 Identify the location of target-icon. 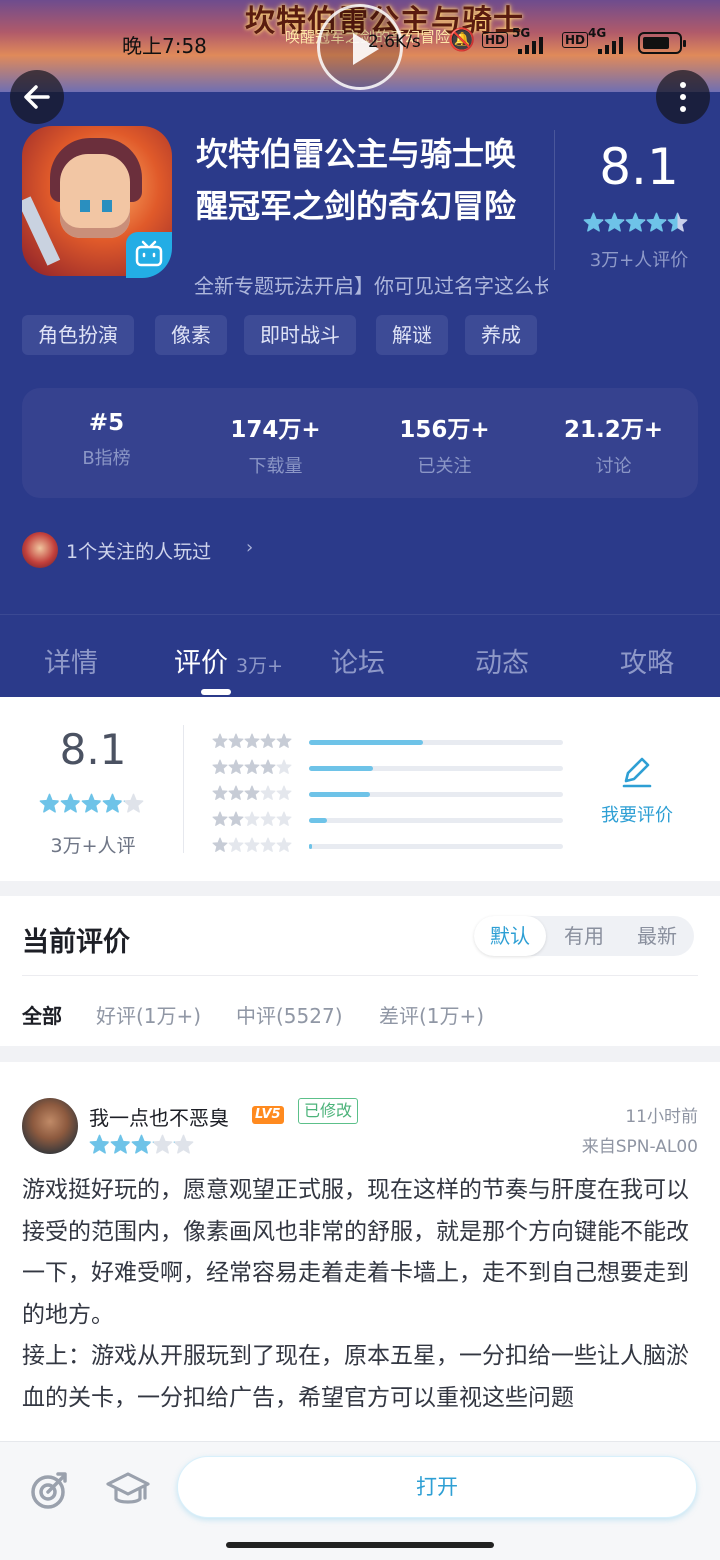
(50, 1492).